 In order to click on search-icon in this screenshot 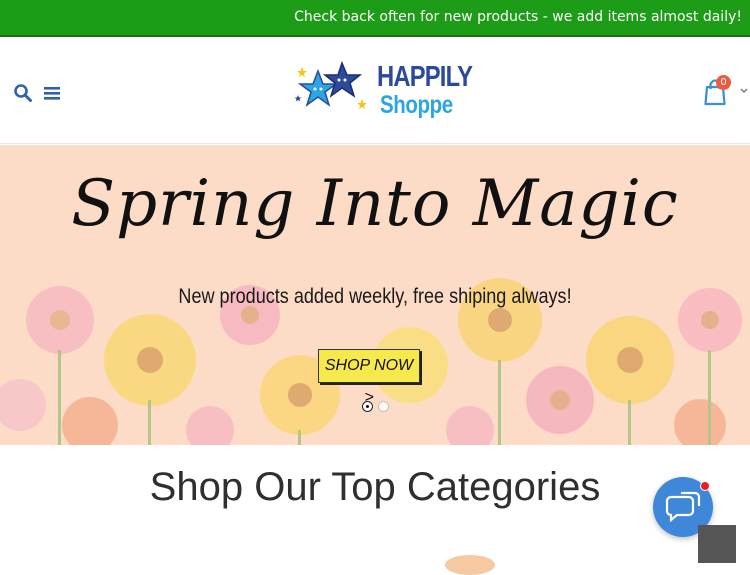, I will do `click(23, 93)`.